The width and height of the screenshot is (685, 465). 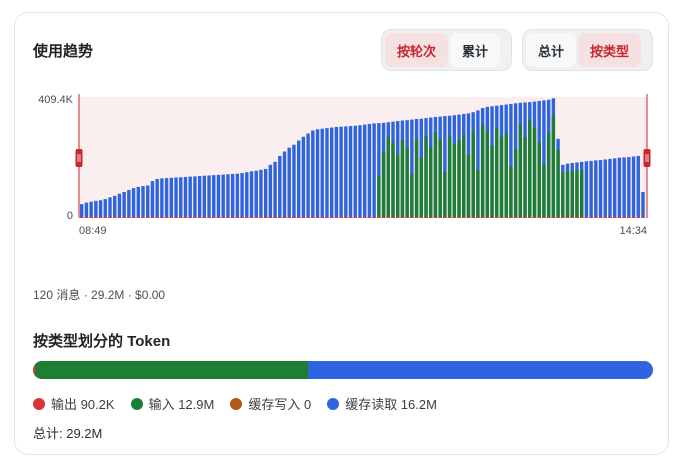 I want to click on type-total: 总计: 29.2M, so click(x=68, y=433).